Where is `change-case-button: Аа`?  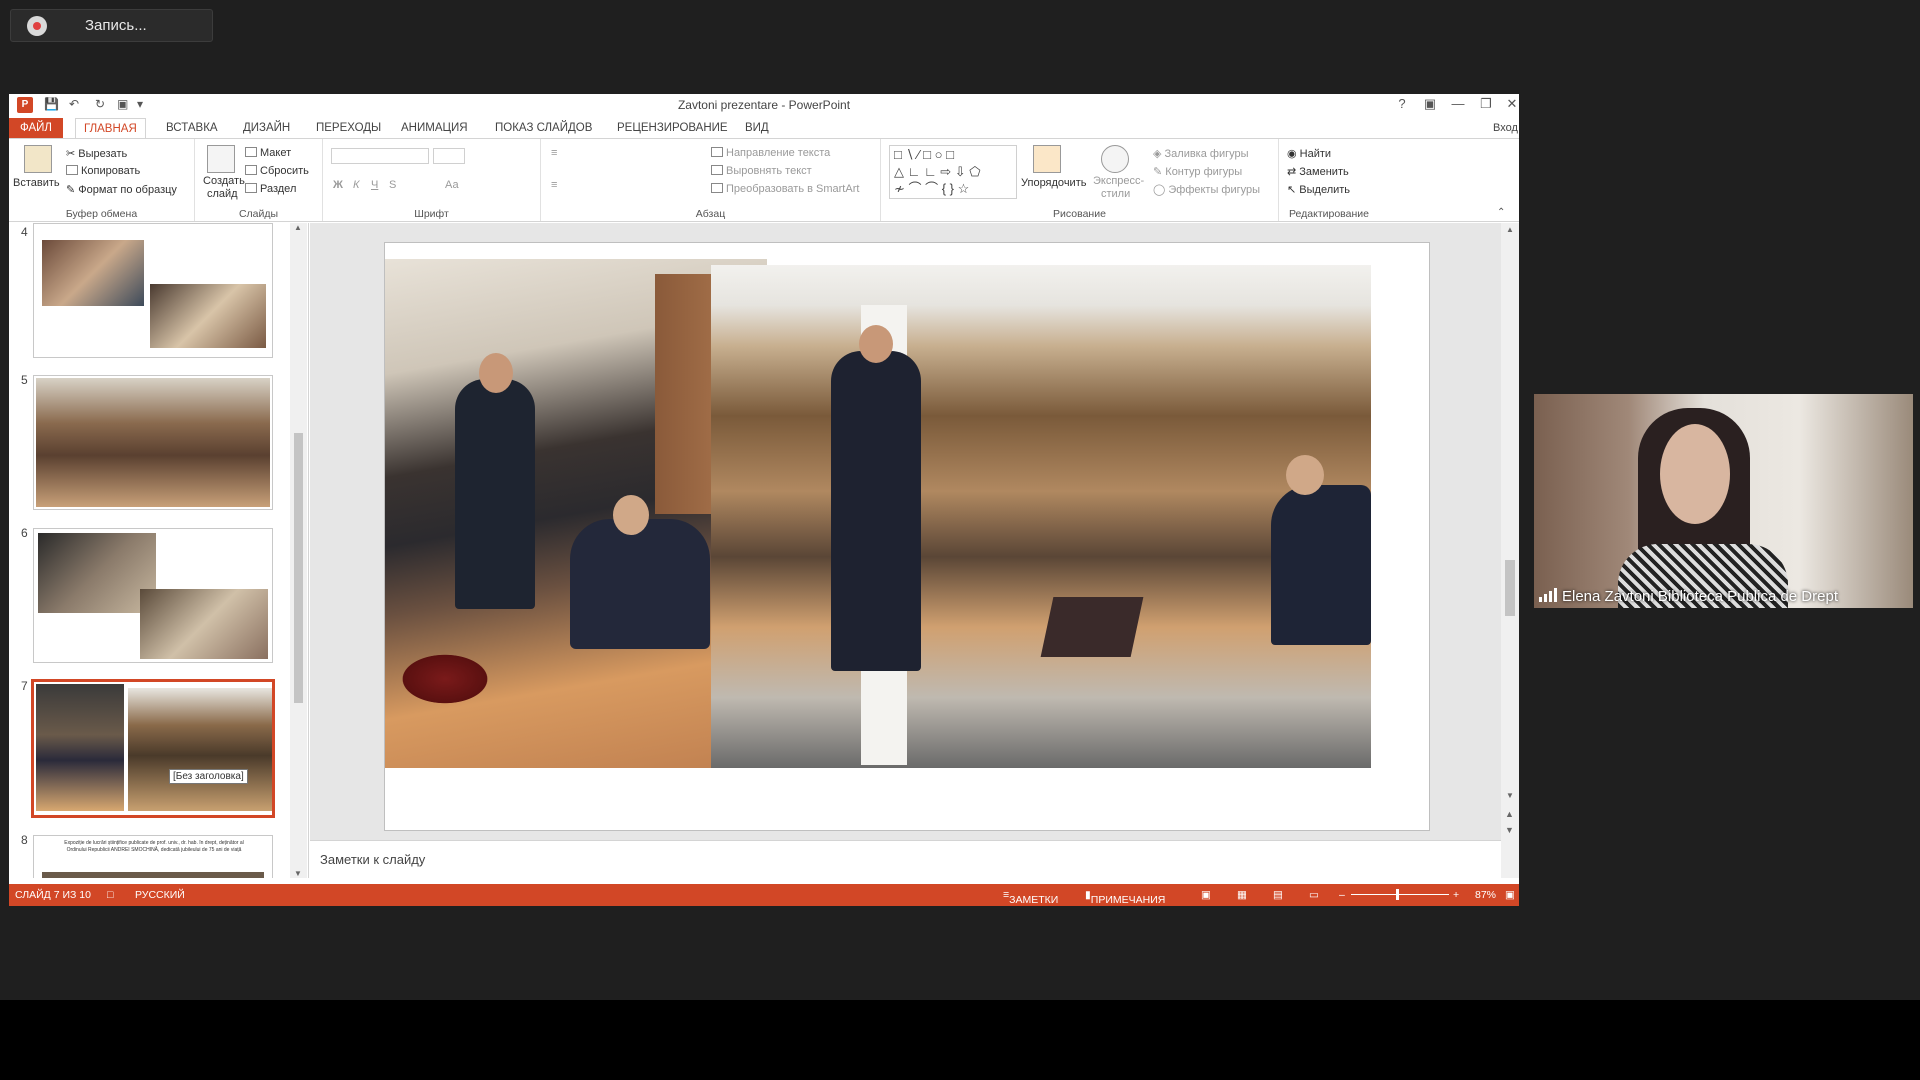 change-case-button: Аа is located at coordinates (452, 185).